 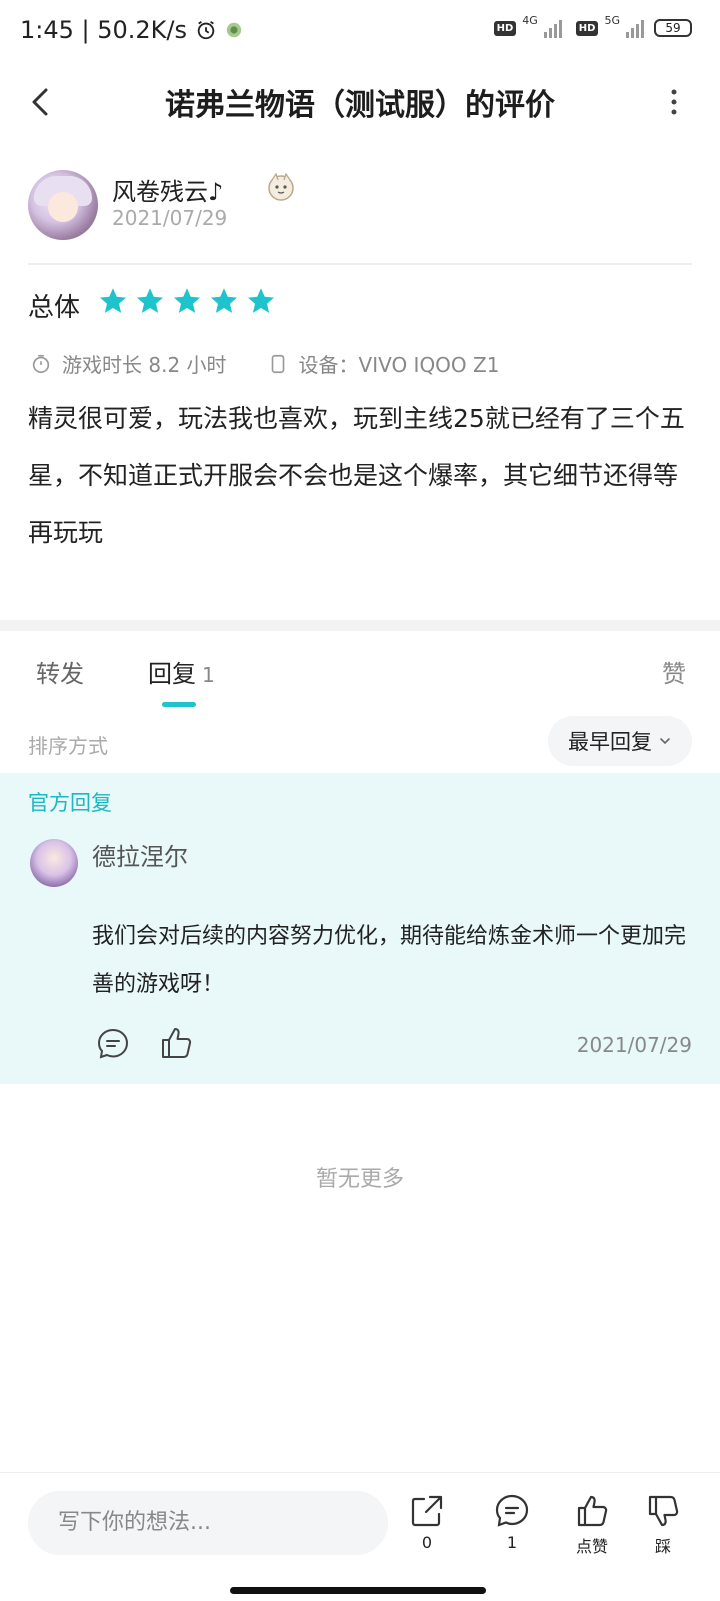 I want to click on share-count: 0, so click(x=427, y=1542).